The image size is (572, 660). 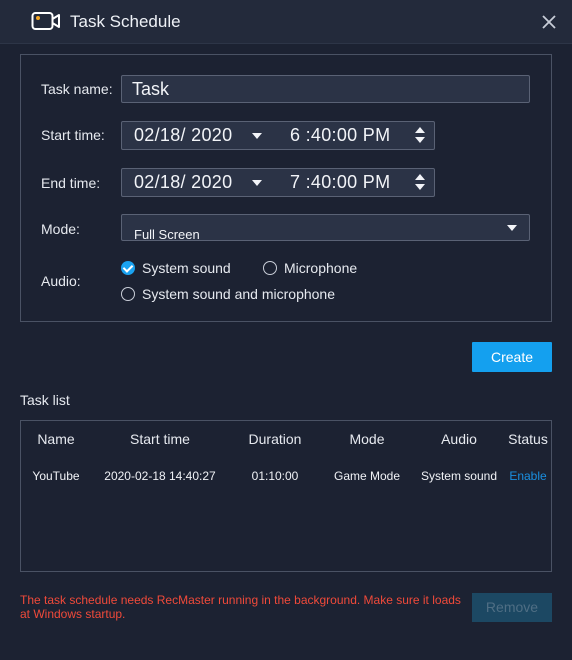 What do you see at coordinates (512, 357) in the screenshot?
I see `create-button: Create` at bounding box center [512, 357].